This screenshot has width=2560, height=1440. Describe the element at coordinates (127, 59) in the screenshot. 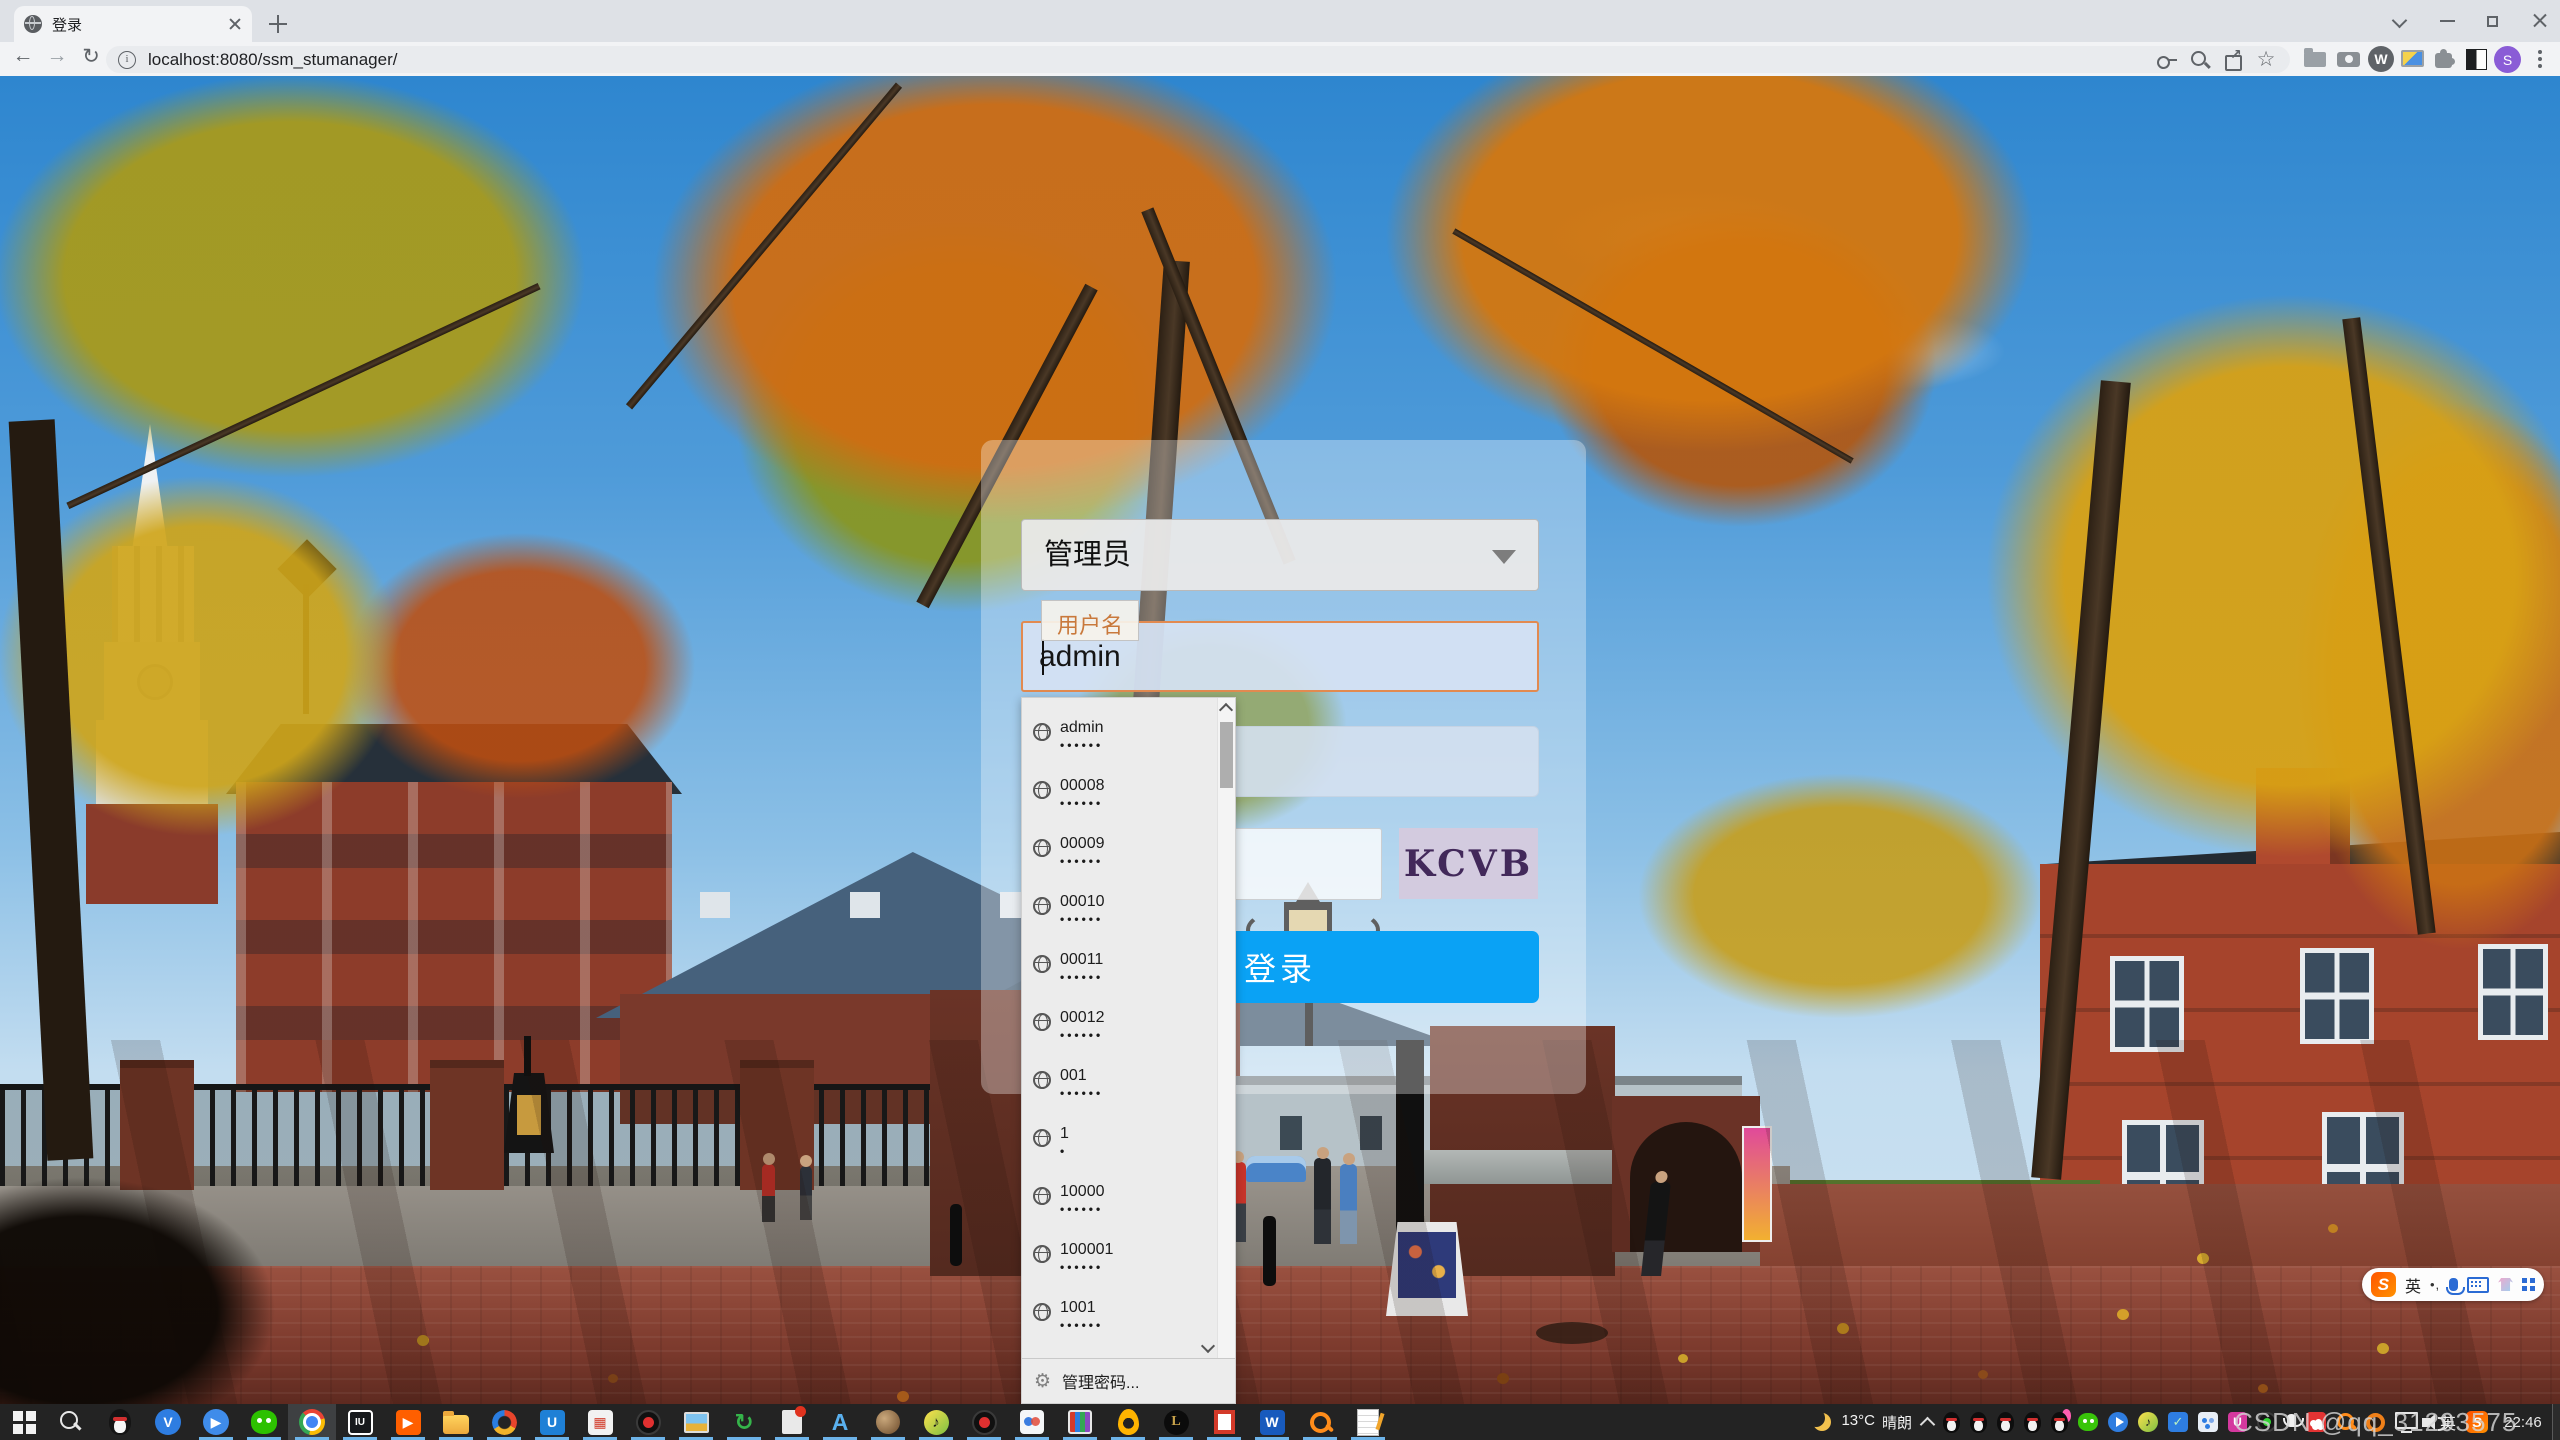

I see `site-info-icon` at that location.